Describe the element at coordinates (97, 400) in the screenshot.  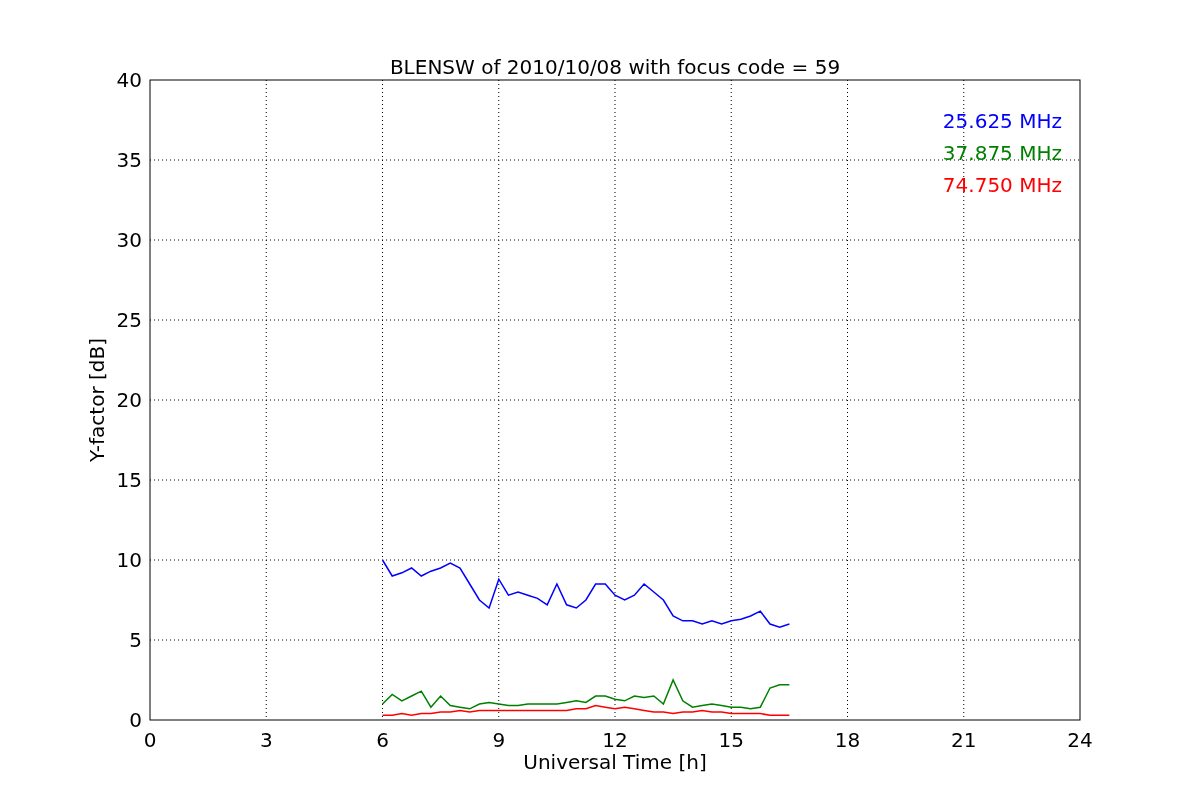
I see `axis-label: Y-factor [dB]` at that location.